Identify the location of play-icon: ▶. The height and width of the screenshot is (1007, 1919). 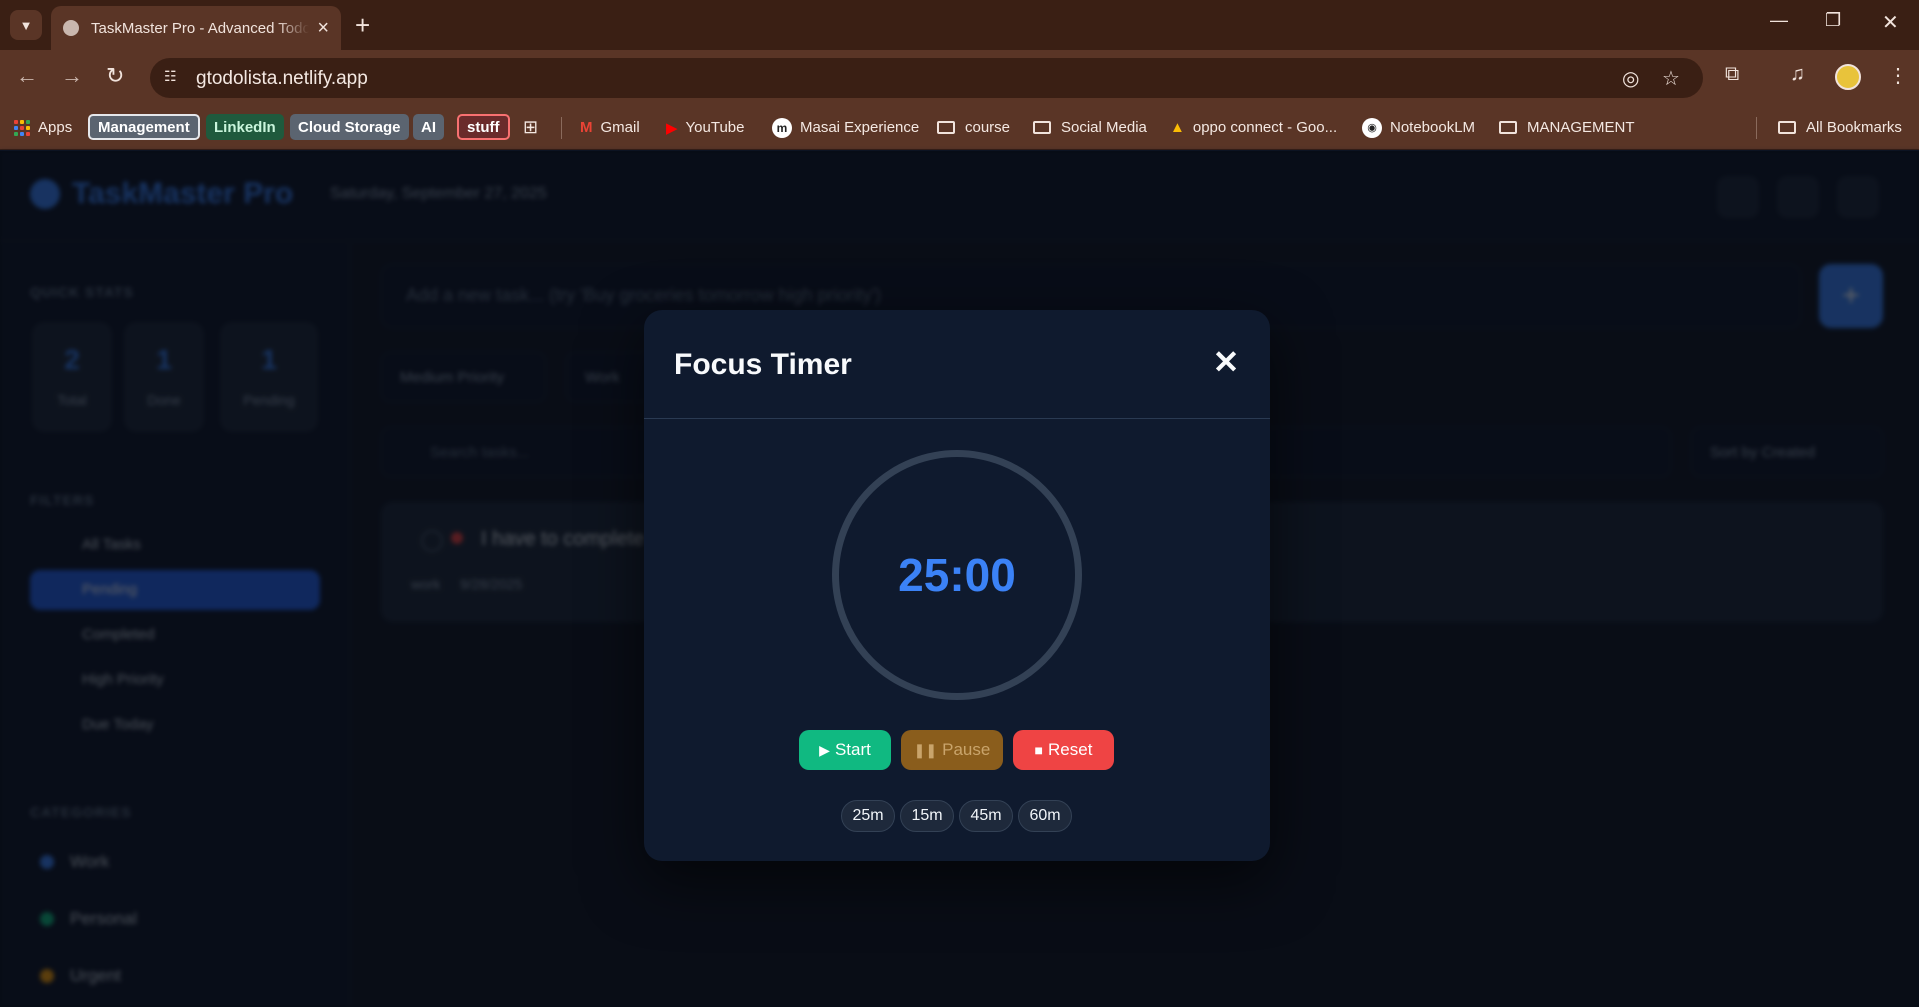
(824, 749).